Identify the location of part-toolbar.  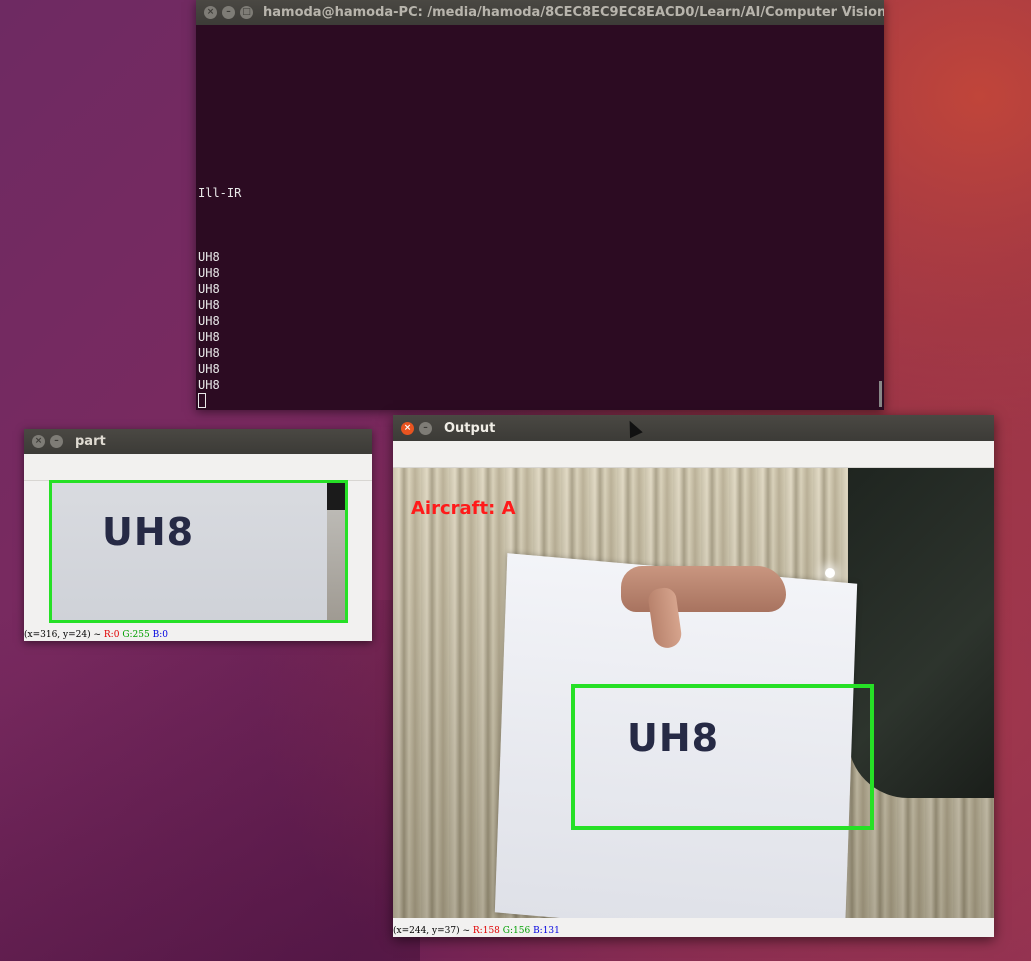
(198, 467).